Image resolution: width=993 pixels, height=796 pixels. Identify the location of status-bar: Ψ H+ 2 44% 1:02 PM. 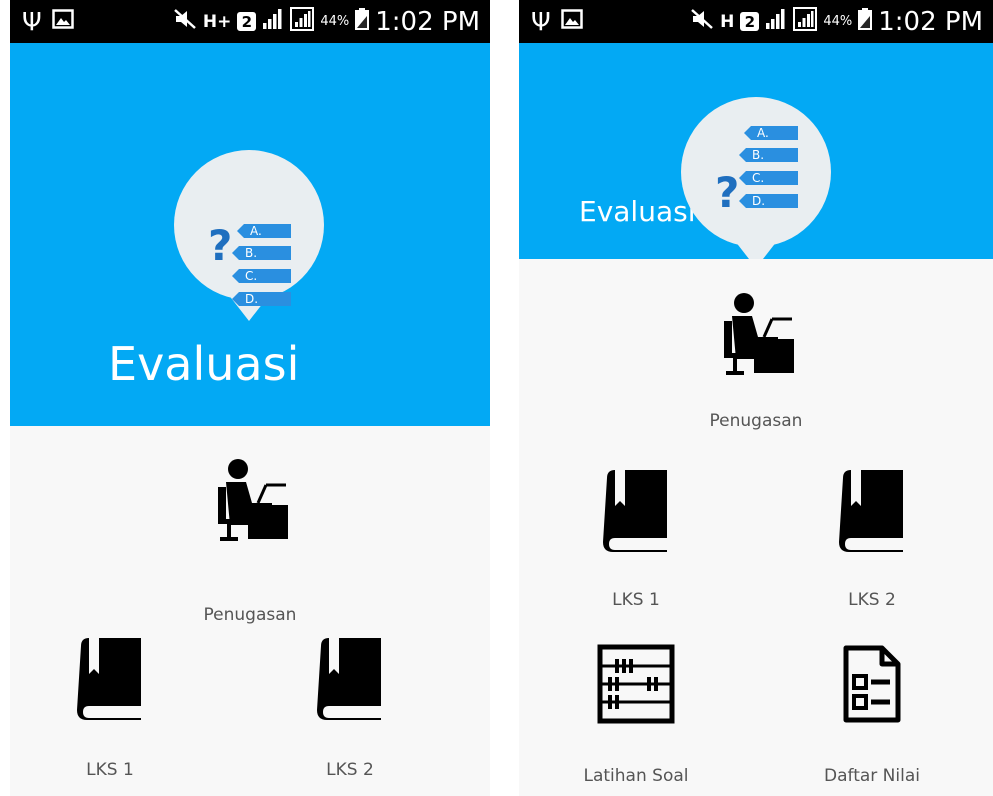
(250, 21).